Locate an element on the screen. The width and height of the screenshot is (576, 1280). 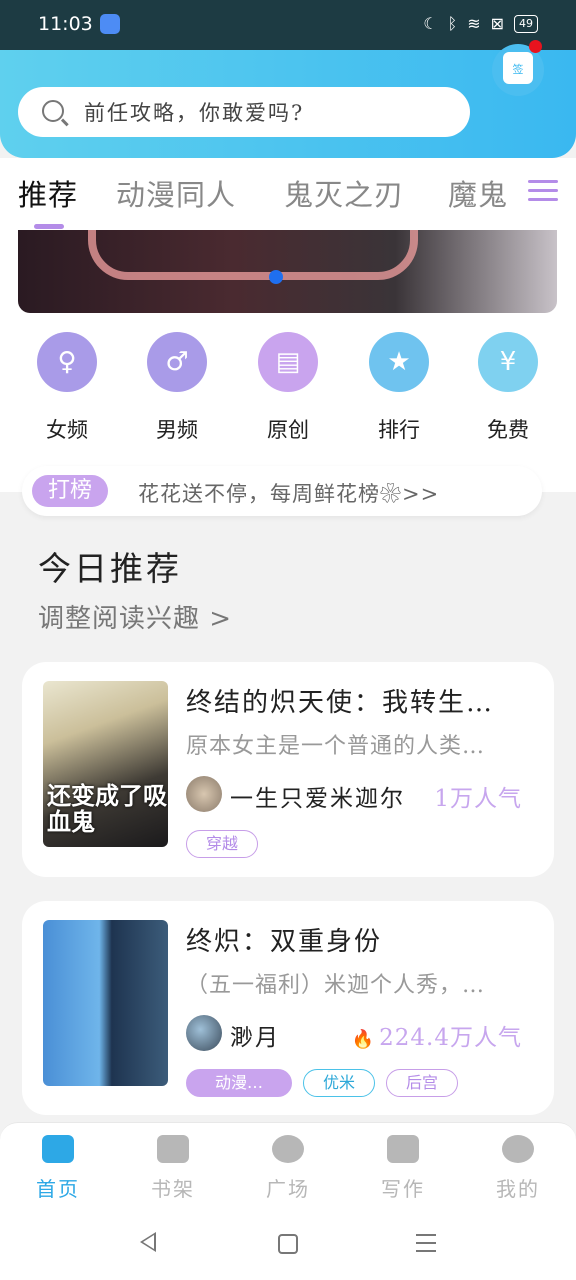
bottom-nav: 首页 书架 广场 写作 我的 is located at coordinates (288, 1166).